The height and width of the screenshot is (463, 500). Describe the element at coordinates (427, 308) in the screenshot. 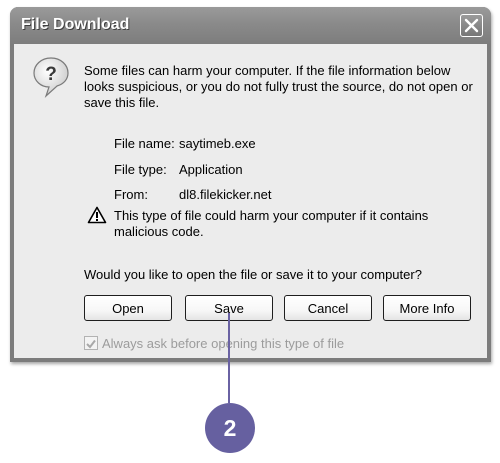

I see `more-info-button: More Info` at that location.